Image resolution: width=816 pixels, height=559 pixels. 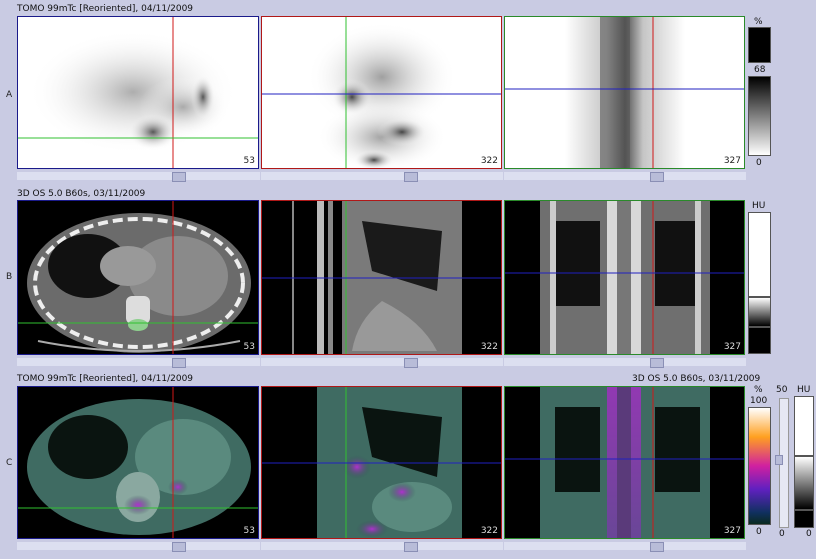 I want to click on viewport-a-sagittal: 327, so click(x=624, y=92).